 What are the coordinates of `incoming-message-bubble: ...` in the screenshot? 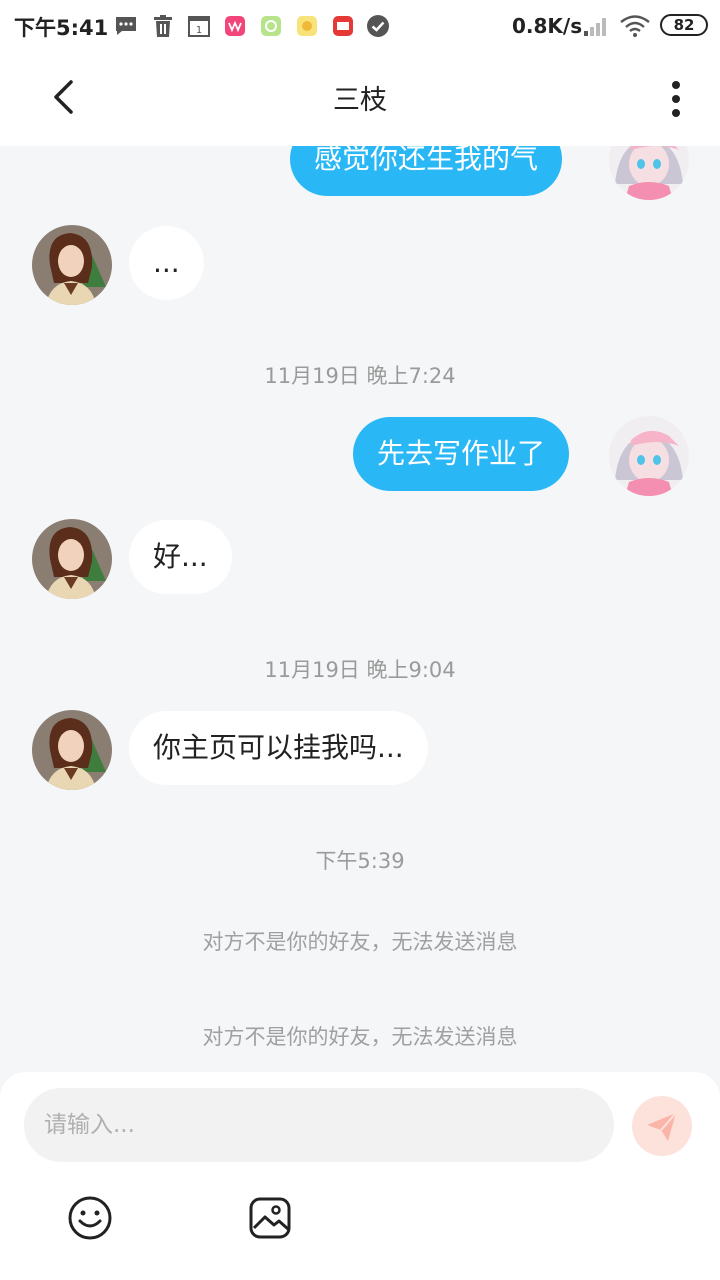 It's located at (166, 263).